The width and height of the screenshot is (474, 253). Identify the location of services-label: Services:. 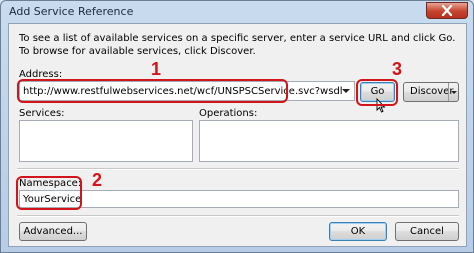
(42, 113).